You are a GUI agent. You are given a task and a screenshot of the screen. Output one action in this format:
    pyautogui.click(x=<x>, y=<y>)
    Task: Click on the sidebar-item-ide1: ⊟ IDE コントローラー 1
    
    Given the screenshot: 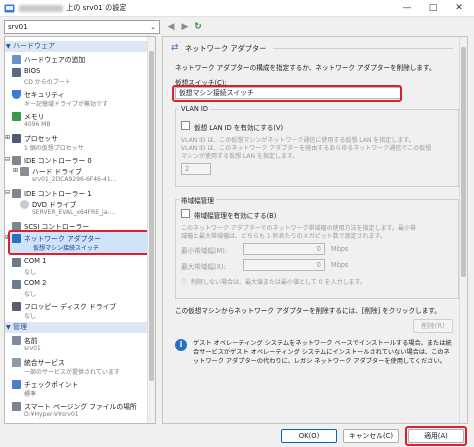 What is the action you would take?
    pyautogui.click(x=76, y=192)
    